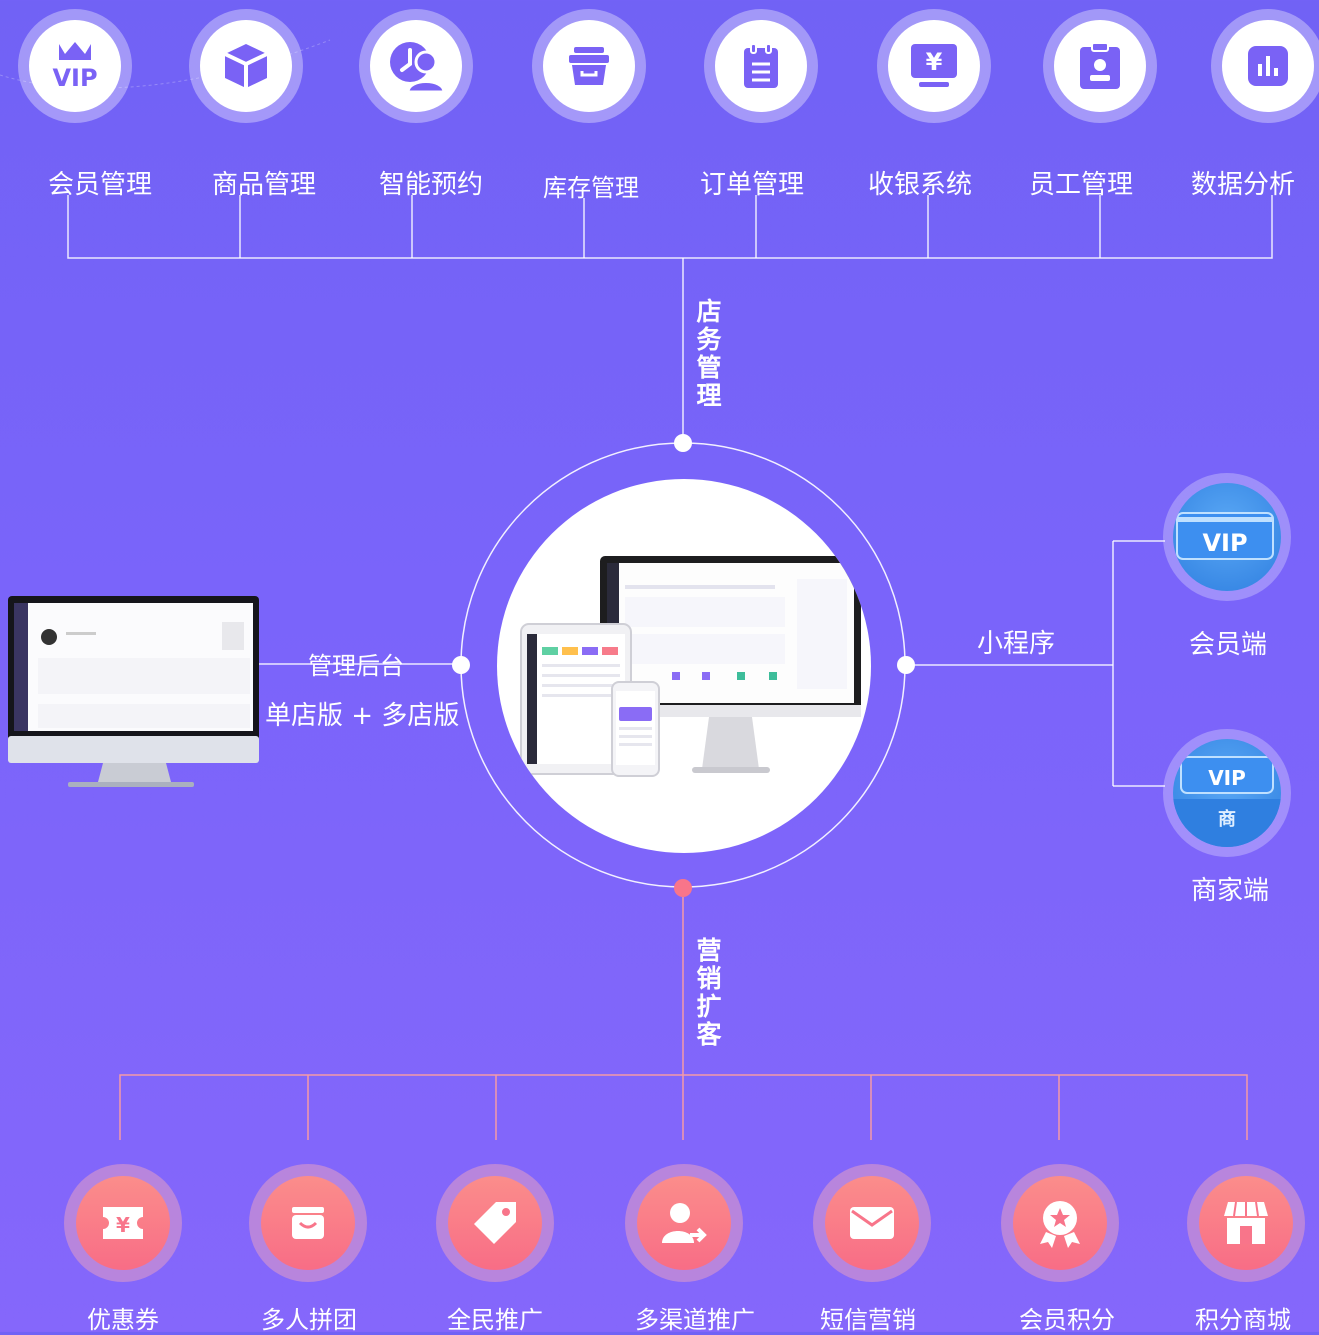 Image resolution: width=1319 pixels, height=1335 pixels. What do you see at coordinates (709, 353) in the screenshot?
I see `store-management-title: 店务管理` at bounding box center [709, 353].